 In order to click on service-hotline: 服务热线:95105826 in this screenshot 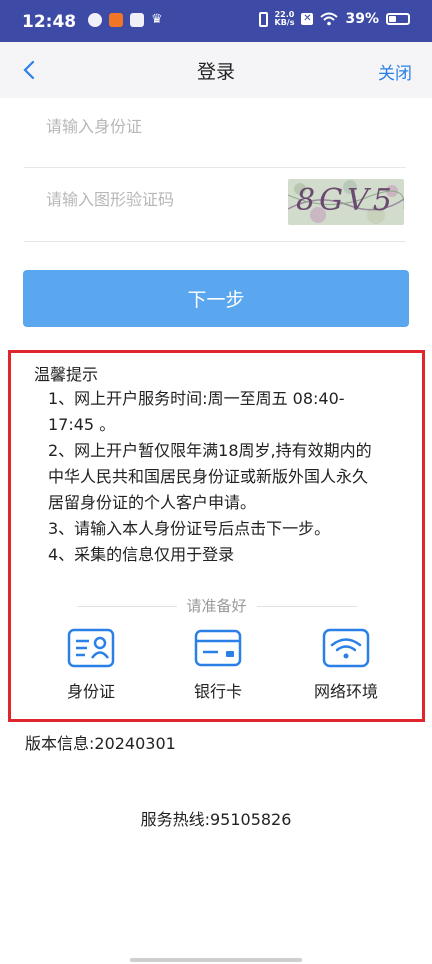, I will do `click(216, 818)`.